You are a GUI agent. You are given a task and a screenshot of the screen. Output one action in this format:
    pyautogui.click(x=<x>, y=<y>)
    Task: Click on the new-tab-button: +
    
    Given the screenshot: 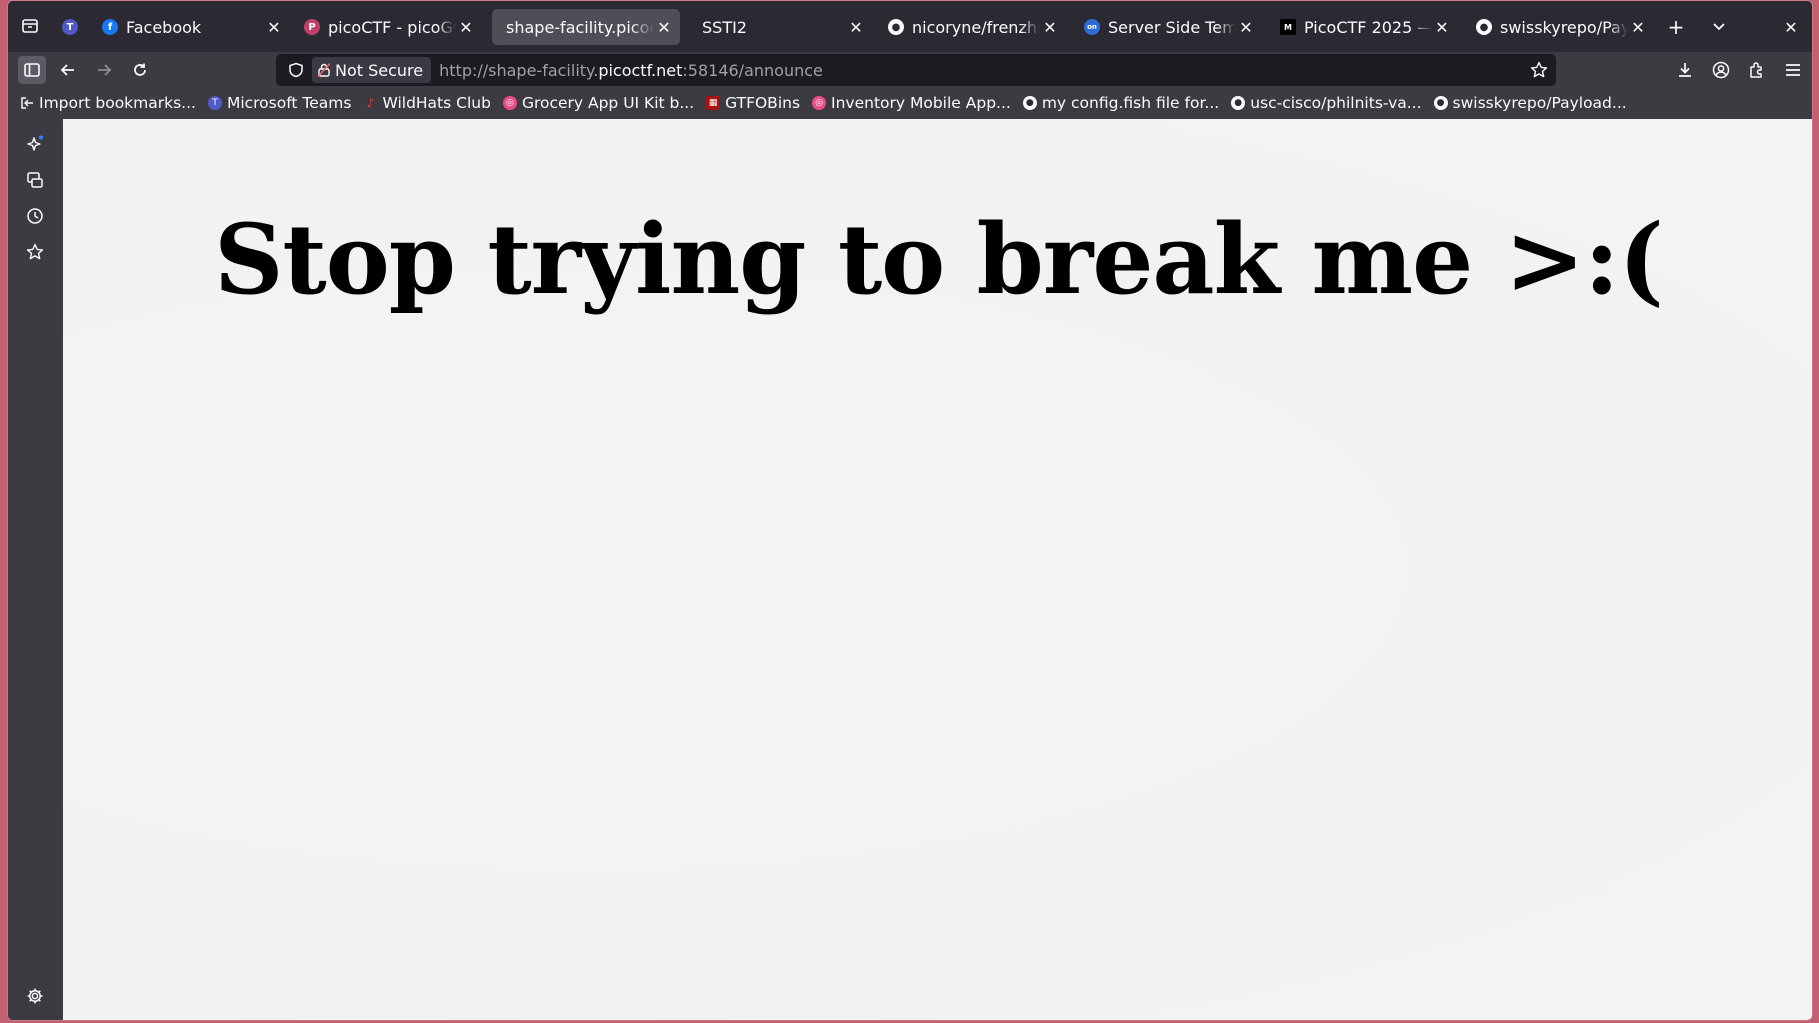 What is the action you would take?
    pyautogui.click(x=1676, y=27)
    